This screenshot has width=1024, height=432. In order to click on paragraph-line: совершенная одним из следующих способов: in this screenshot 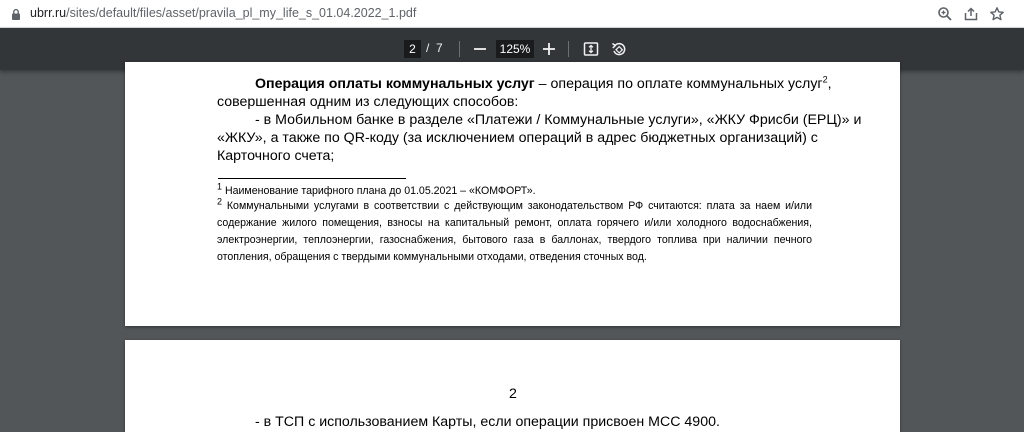, I will do `click(368, 102)`.